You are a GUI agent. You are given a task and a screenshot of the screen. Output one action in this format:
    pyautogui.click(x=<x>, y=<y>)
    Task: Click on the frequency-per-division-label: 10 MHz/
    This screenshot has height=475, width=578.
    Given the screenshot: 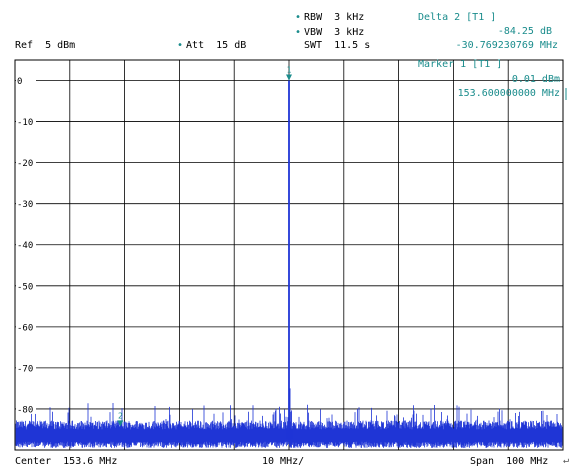 What is the action you would take?
    pyautogui.click(x=283, y=461)
    